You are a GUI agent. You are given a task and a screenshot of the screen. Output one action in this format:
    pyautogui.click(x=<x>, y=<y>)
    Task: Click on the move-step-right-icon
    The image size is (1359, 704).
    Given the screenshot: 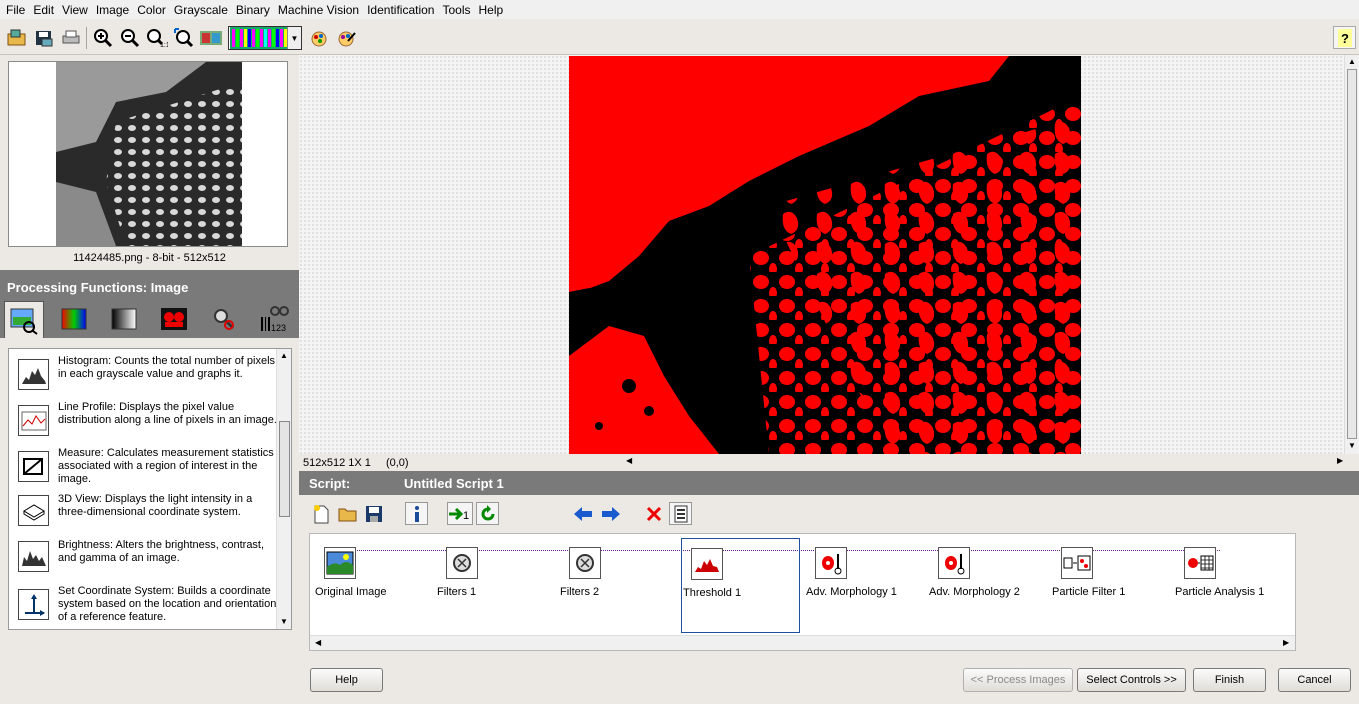 What is the action you would take?
    pyautogui.click(x=610, y=513)
    